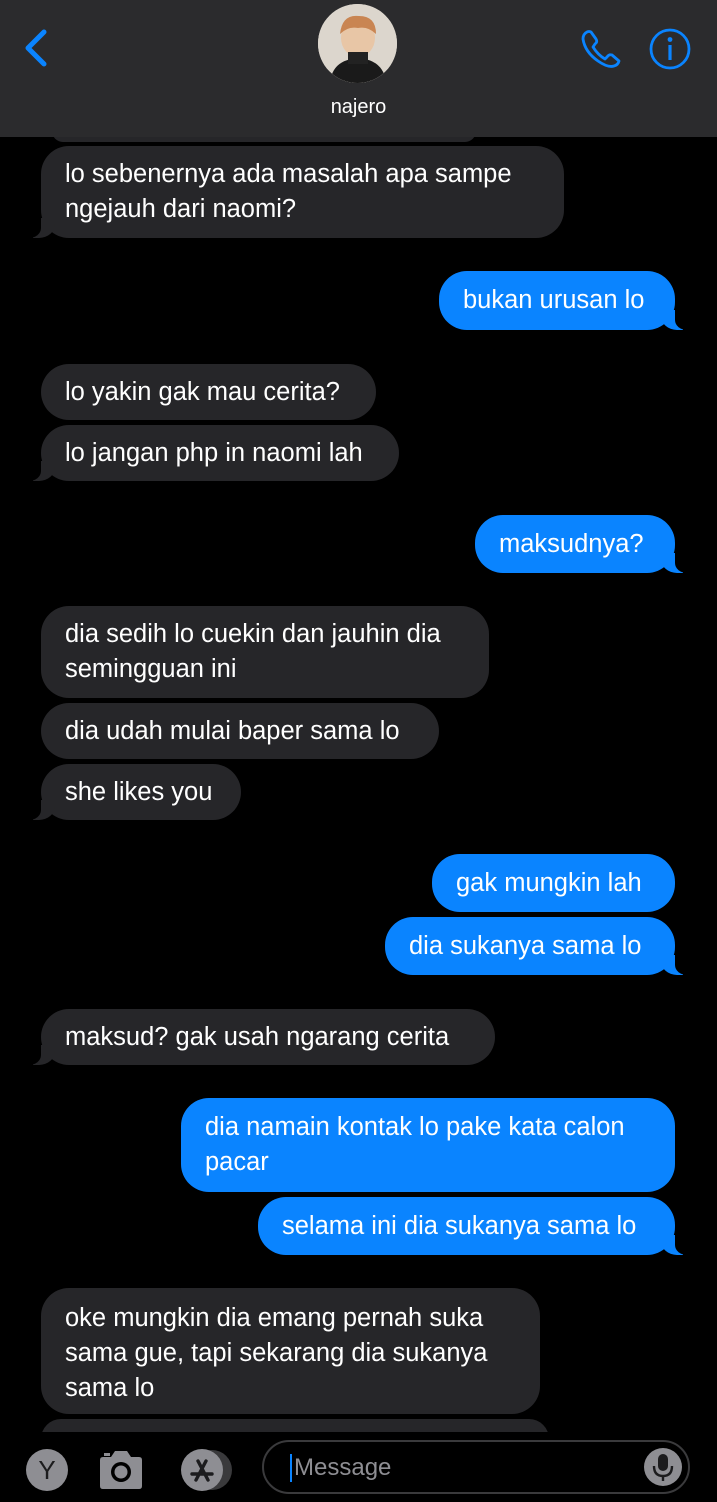 This screenshot has height=1502, width=717. I want to click on message-input: Message, so click(476, 1467).